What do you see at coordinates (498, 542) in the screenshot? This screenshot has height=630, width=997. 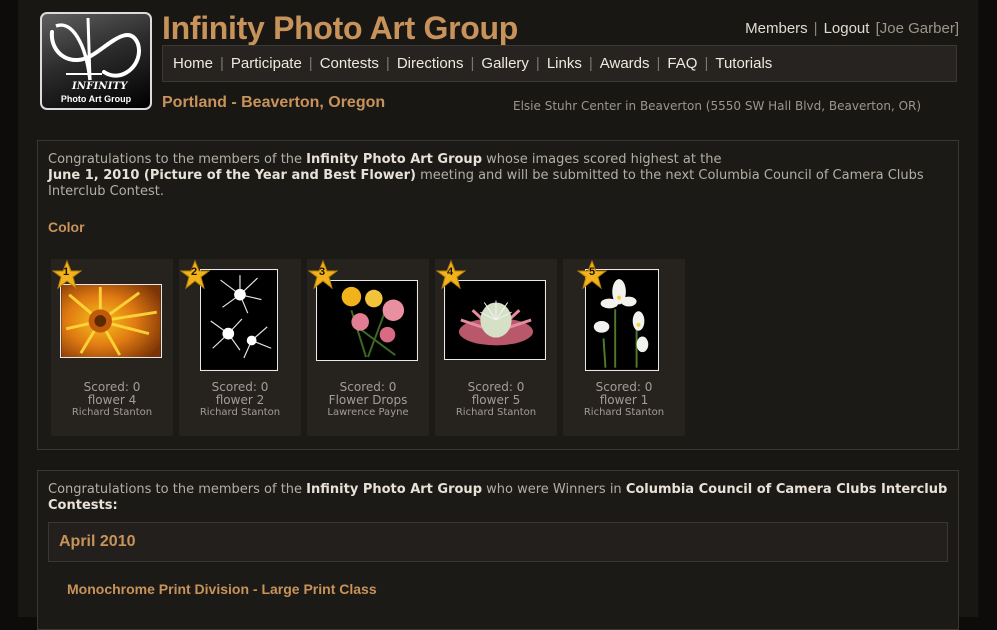 I see `month-heading: April 2010` at bounding box center [498, 542].